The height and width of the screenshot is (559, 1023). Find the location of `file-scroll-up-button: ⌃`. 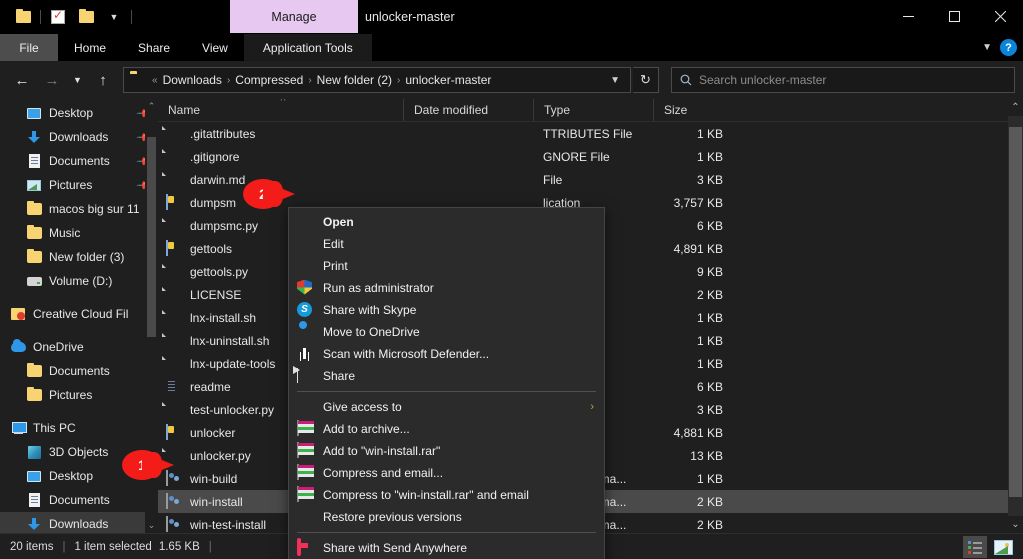

file-scroll-up-button: ⌃ is located at coordinates (1015, 107).